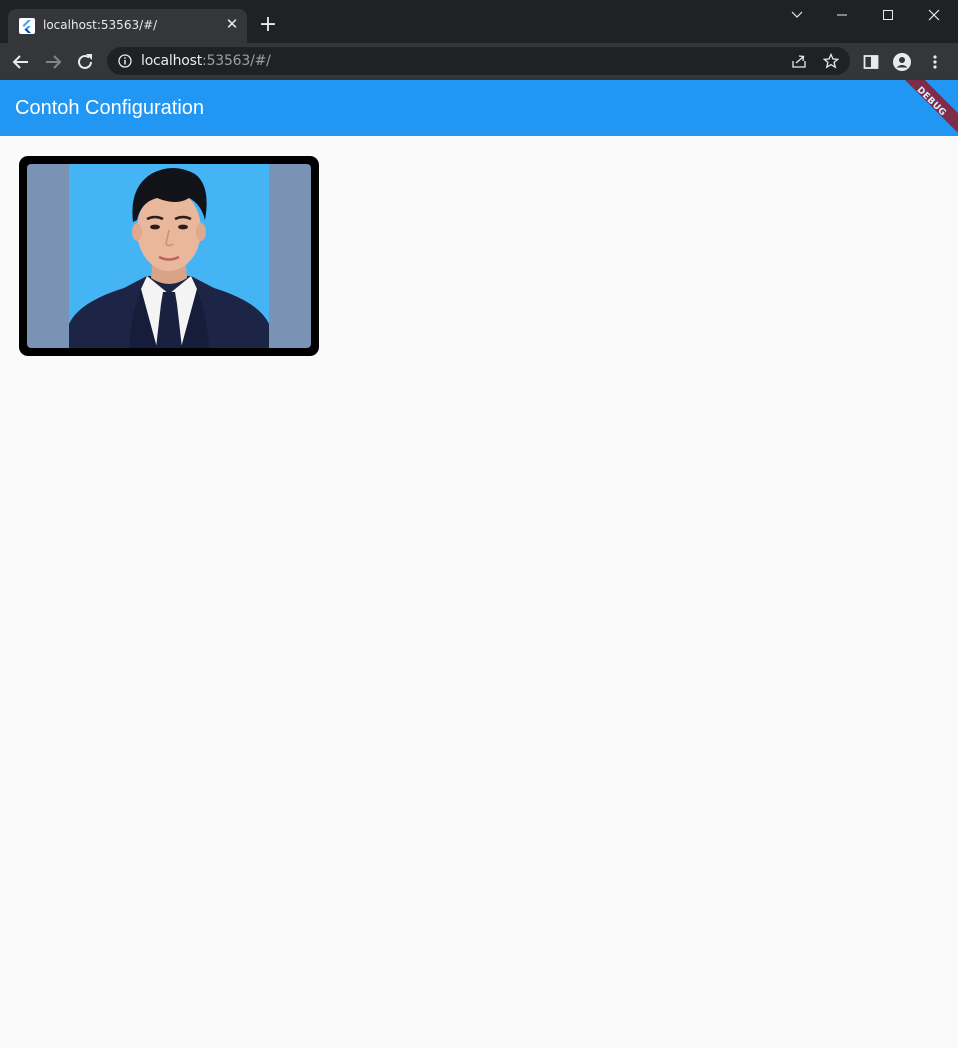 This screenshot has width=958, height=1048. What do you see at coordinates (799, 61) in the screenshot?
I see `share-icon` at bounding box center [799, 61].